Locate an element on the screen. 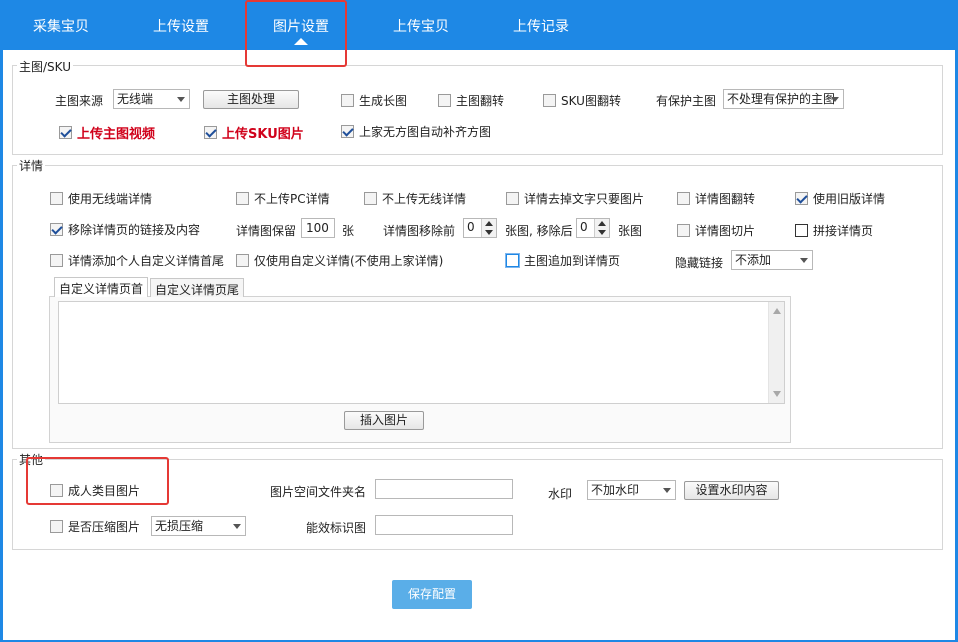 The image size is (958, 642). gen-long-image-checkbox: 生成长图 is located at coordinates (374, 100).